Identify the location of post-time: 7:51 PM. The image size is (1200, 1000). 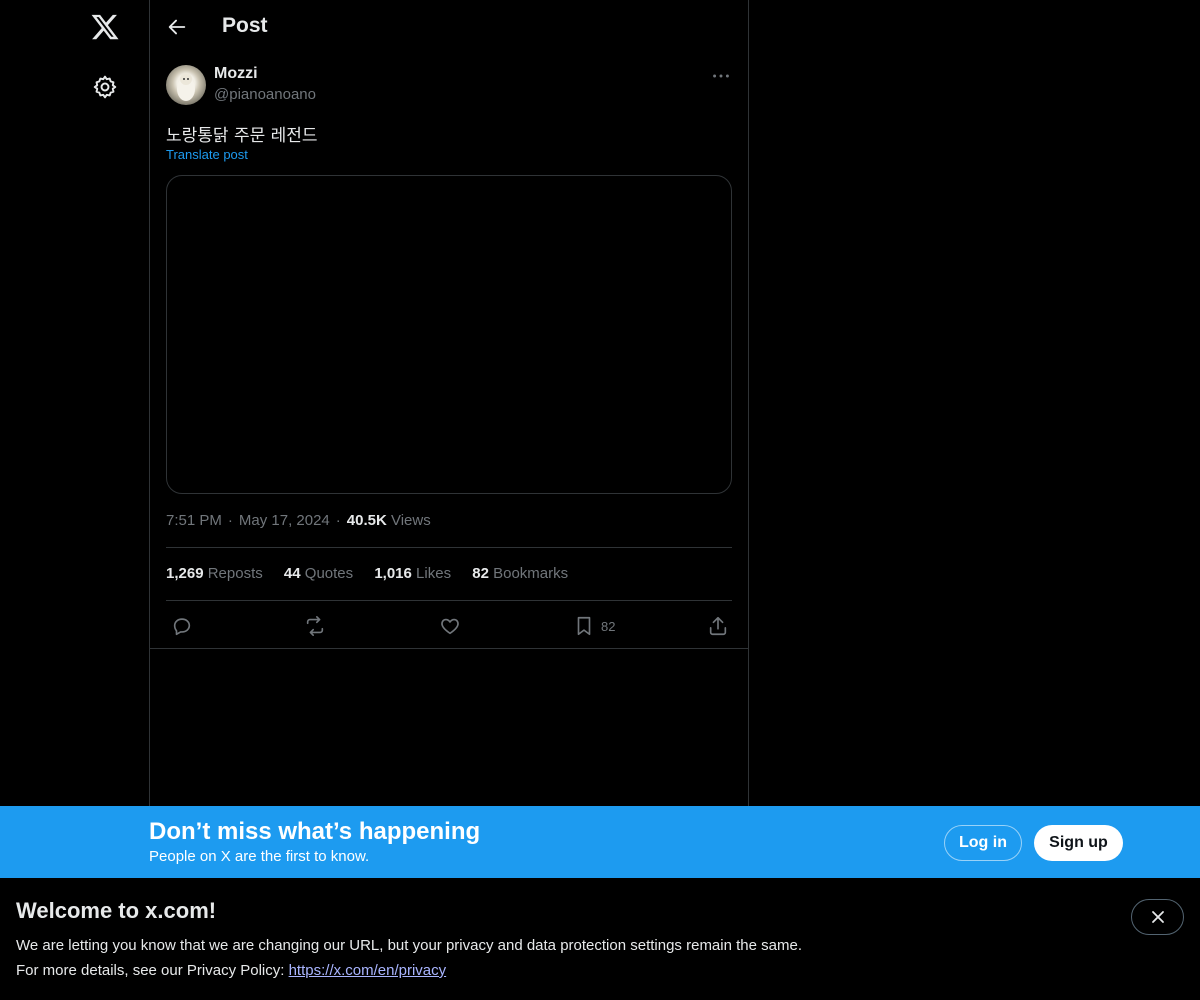
(194, 520).